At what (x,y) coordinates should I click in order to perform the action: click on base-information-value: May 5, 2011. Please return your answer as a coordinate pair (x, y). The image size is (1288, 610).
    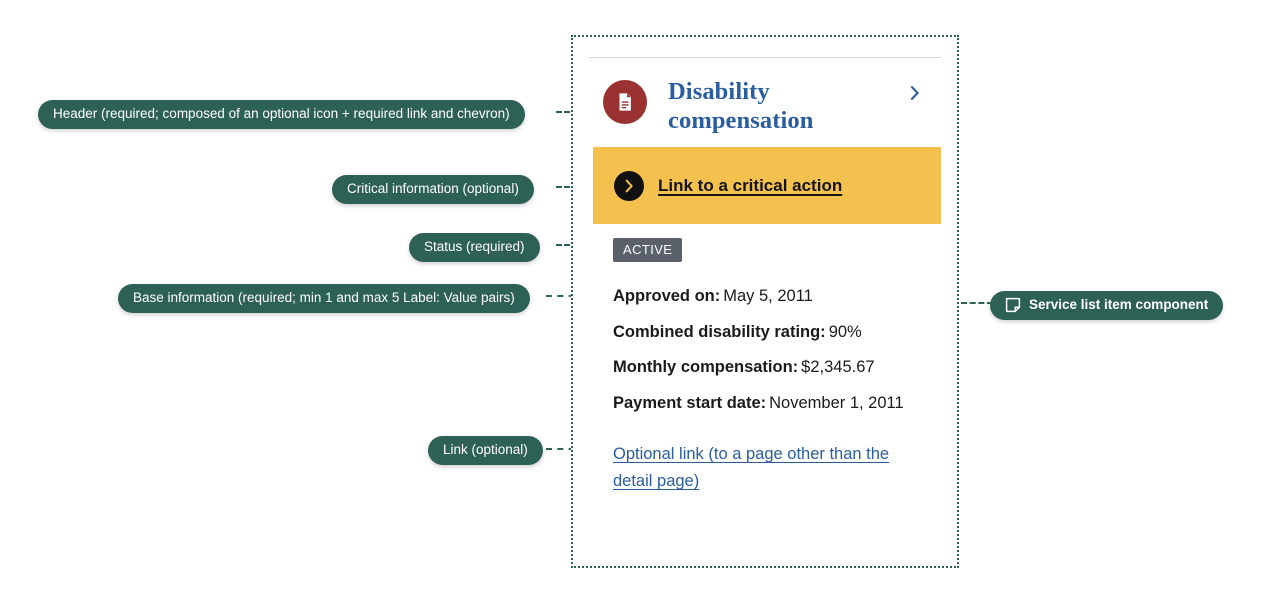
    Looking at the image, I should click on (768, 296).